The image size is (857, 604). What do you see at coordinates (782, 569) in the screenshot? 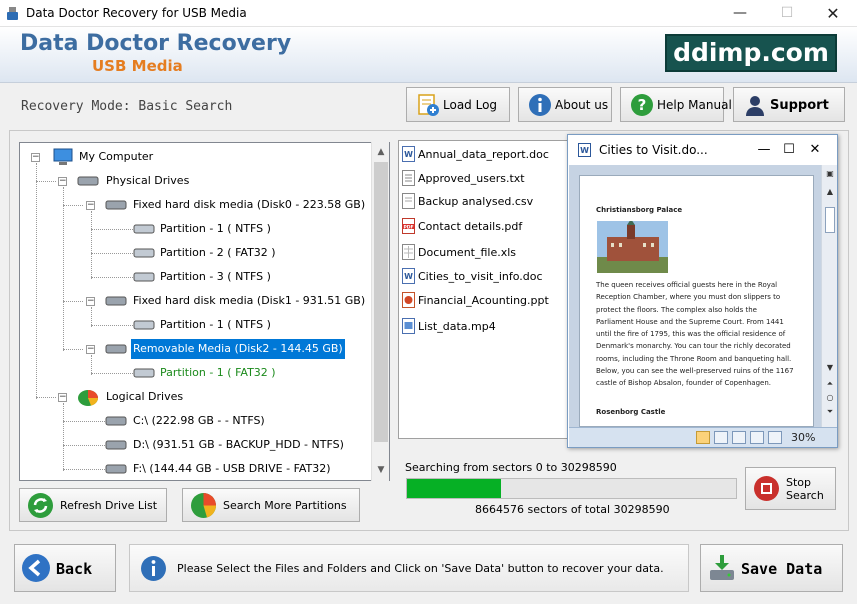
I see `save-data-label: Save Data` at bounding box center [782, 569].